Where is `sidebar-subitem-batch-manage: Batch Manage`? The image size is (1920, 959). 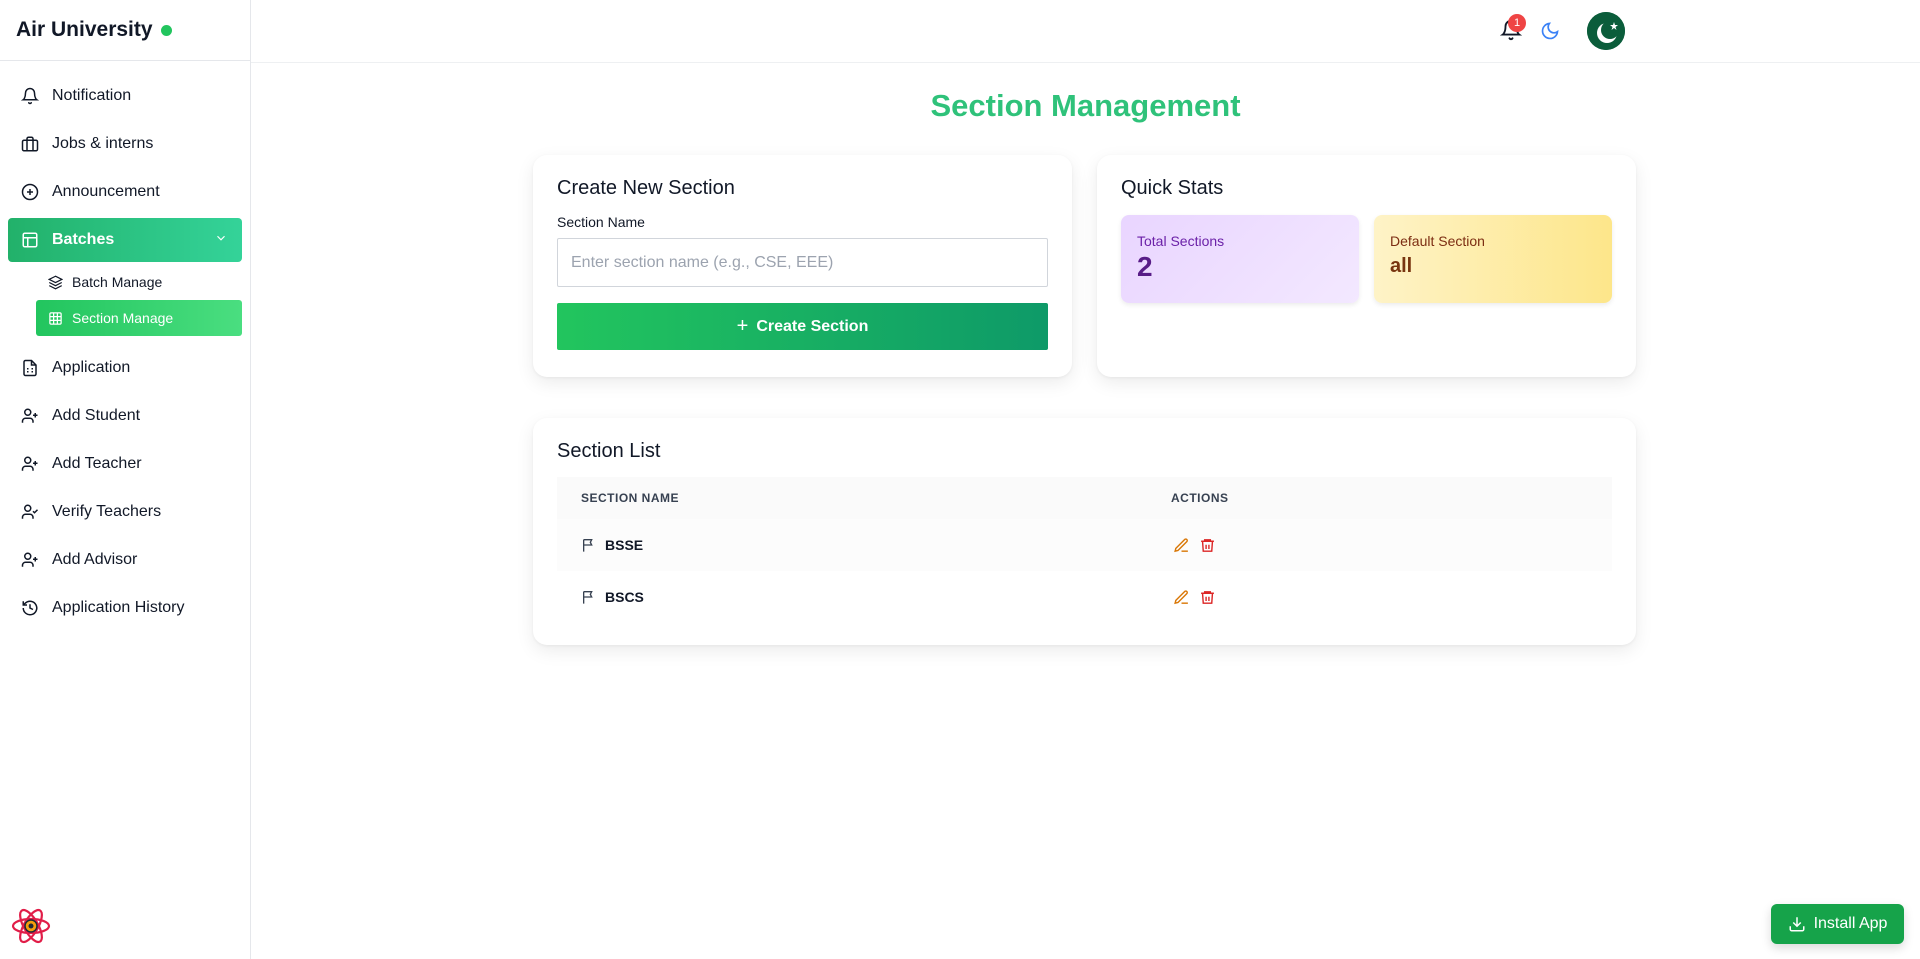
sidebar-subitem-batch-manage: Batch Manage is located at coordinates (139, 282).